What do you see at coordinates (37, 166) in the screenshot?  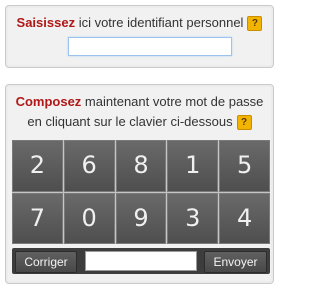 I see `keypad-key: 2` at bounding box center [37, 166].